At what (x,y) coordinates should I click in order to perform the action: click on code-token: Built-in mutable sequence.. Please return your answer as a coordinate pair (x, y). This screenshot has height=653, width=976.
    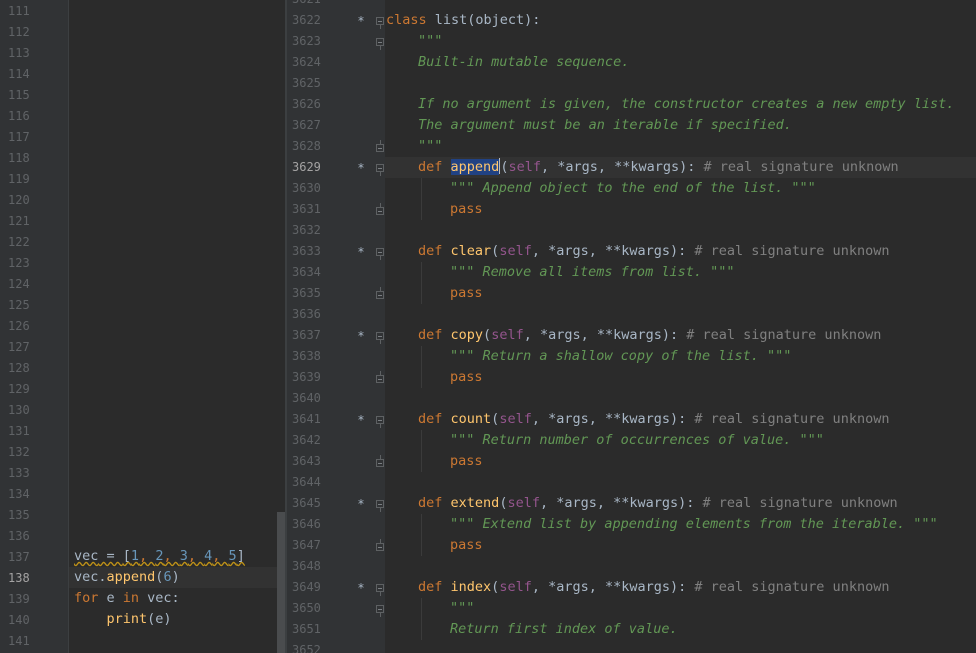
    Looking at the image, I should click on (524, 62).